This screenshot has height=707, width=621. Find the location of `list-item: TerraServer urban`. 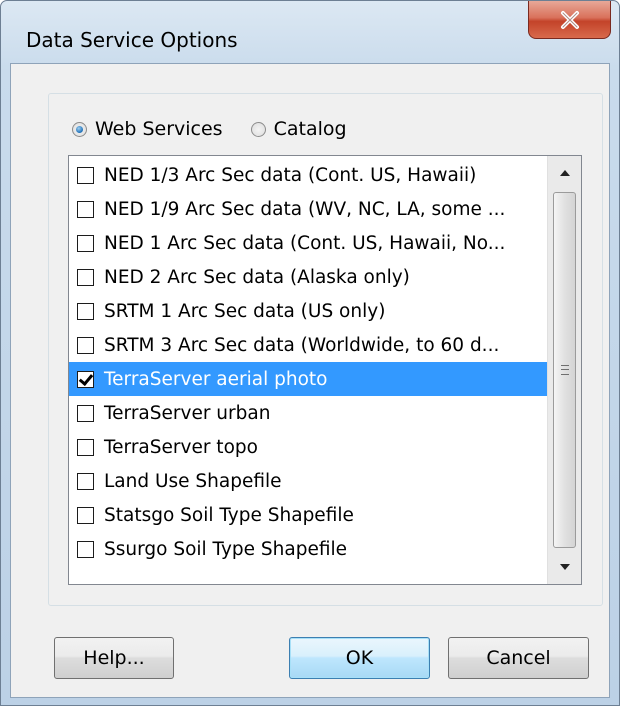

list-item: TerraServer urban is located at coordinates (308, 413).